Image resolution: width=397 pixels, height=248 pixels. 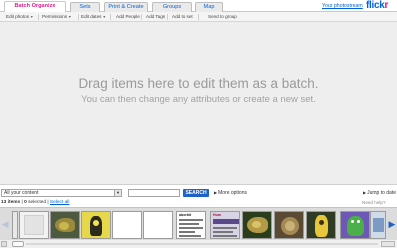 I want to click on jump-to-date-label: Jump to date, so click(x=381, y=193).